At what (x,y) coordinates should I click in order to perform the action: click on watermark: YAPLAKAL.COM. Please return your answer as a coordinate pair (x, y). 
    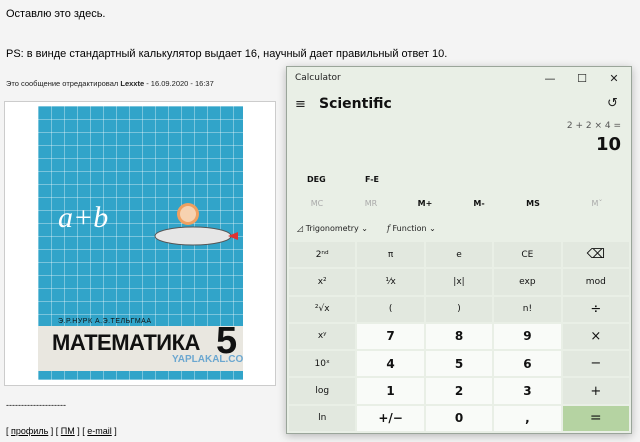
    Looking at the image, I should click on (207, 359).